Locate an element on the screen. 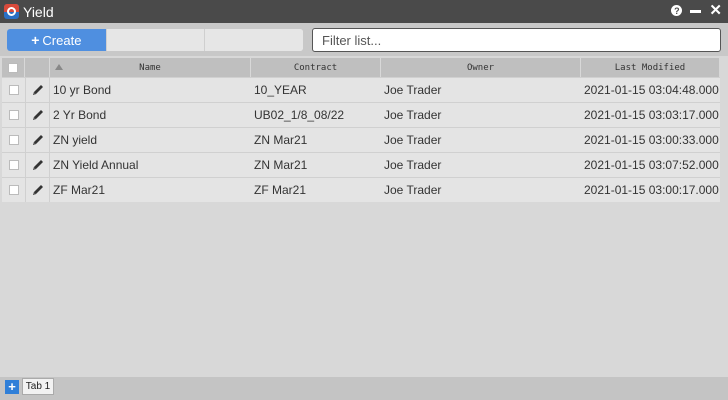  cell-name: 10 yr Bond is located at coordinates (82, 90).